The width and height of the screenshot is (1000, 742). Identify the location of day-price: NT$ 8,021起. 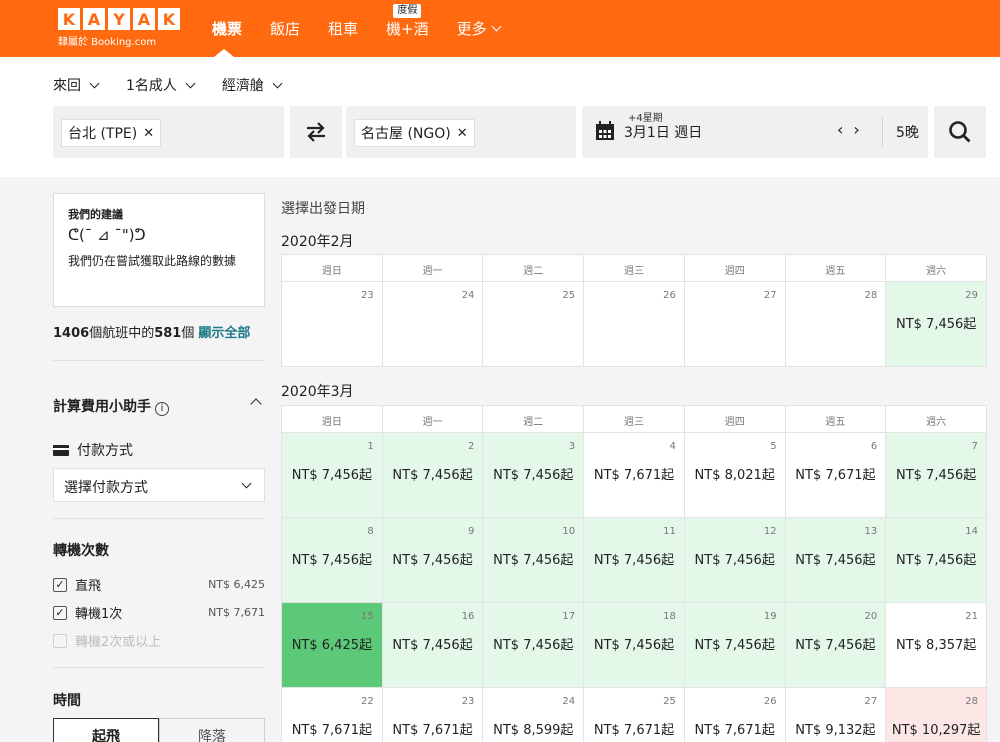
(734, 475).